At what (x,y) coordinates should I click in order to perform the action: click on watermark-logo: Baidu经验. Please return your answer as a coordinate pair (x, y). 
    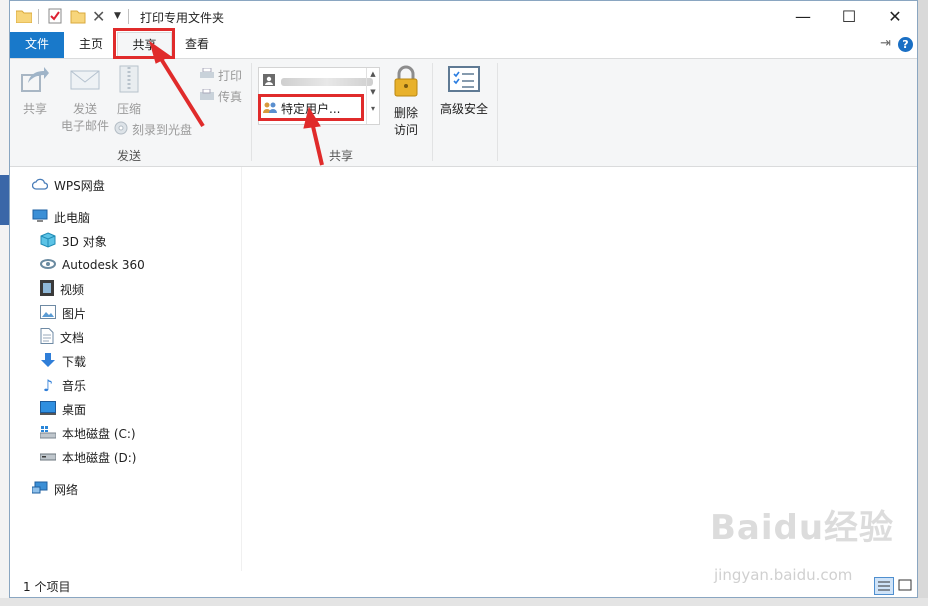
    Looking at the image, I should click on (802, 524).